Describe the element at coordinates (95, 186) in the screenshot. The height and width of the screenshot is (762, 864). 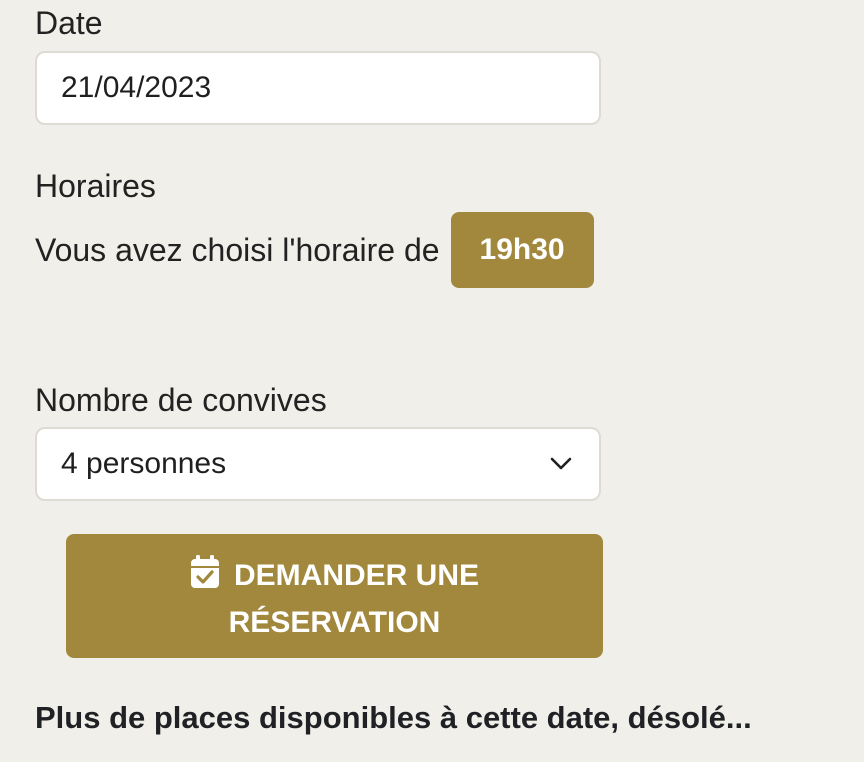
I see `schedule-label: Horaires` at that location.